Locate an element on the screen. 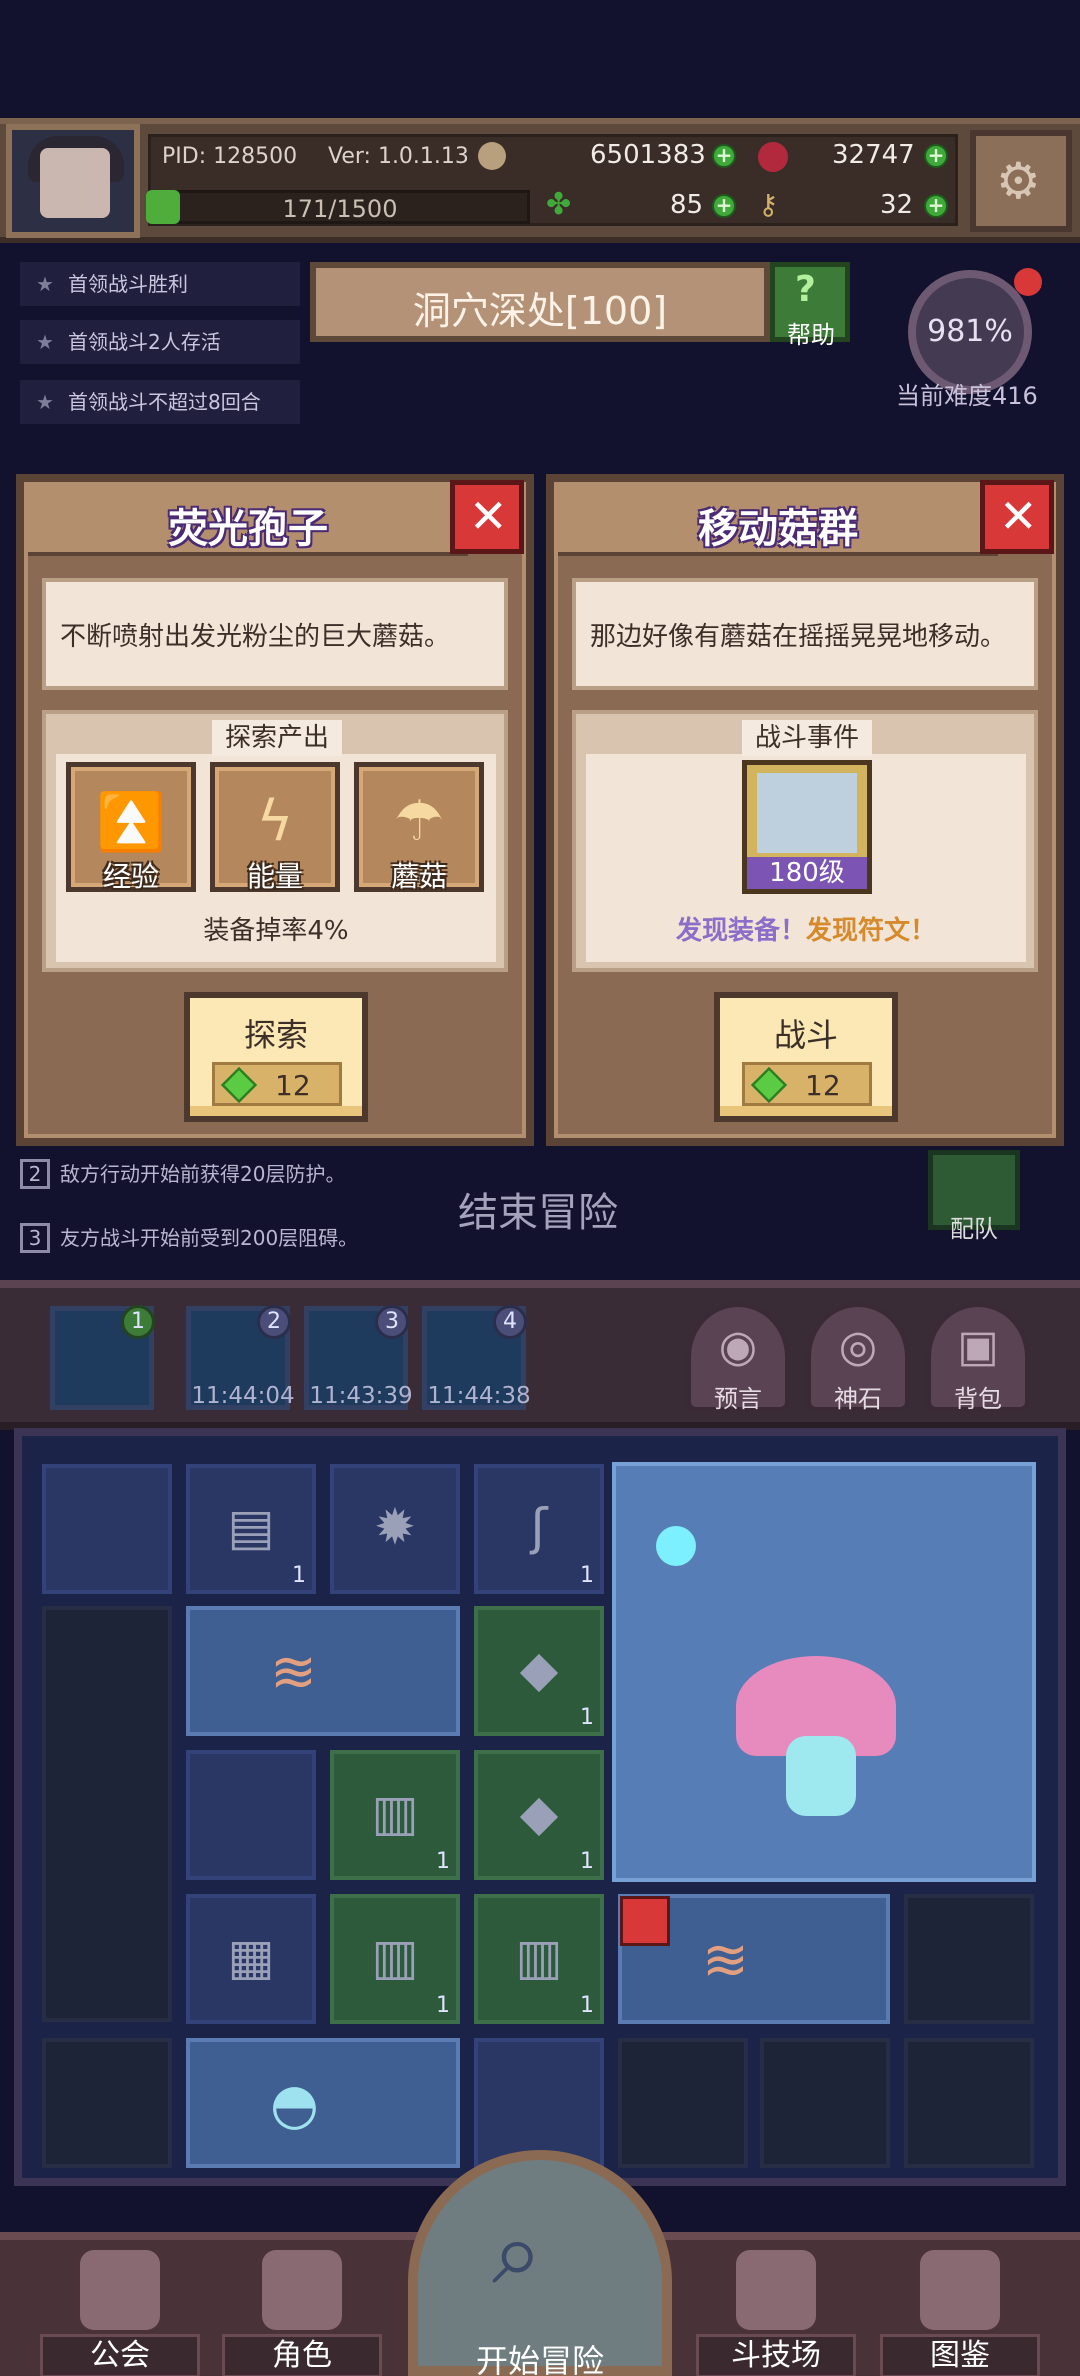  slot-timer: 11:43:39 is located at coordinates (361, 1396).